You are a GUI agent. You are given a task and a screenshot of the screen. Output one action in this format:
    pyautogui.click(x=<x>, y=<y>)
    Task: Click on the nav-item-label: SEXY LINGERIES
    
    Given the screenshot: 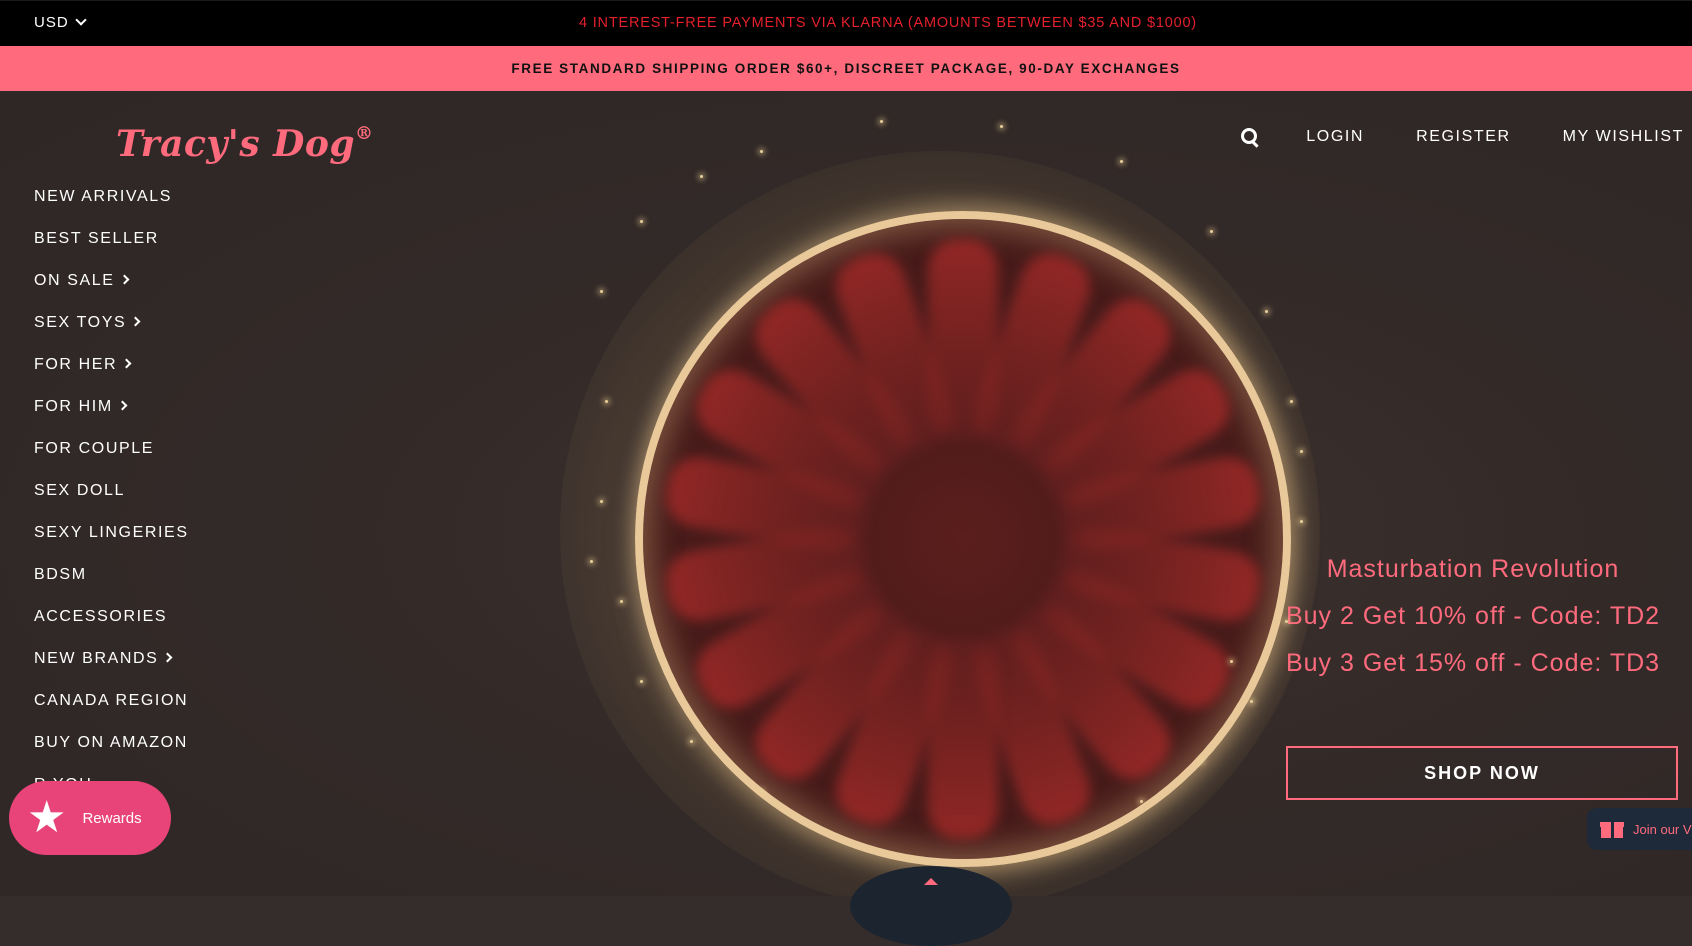 What is the action you would take?
    pyautogui.click(x=111, y=532)
    